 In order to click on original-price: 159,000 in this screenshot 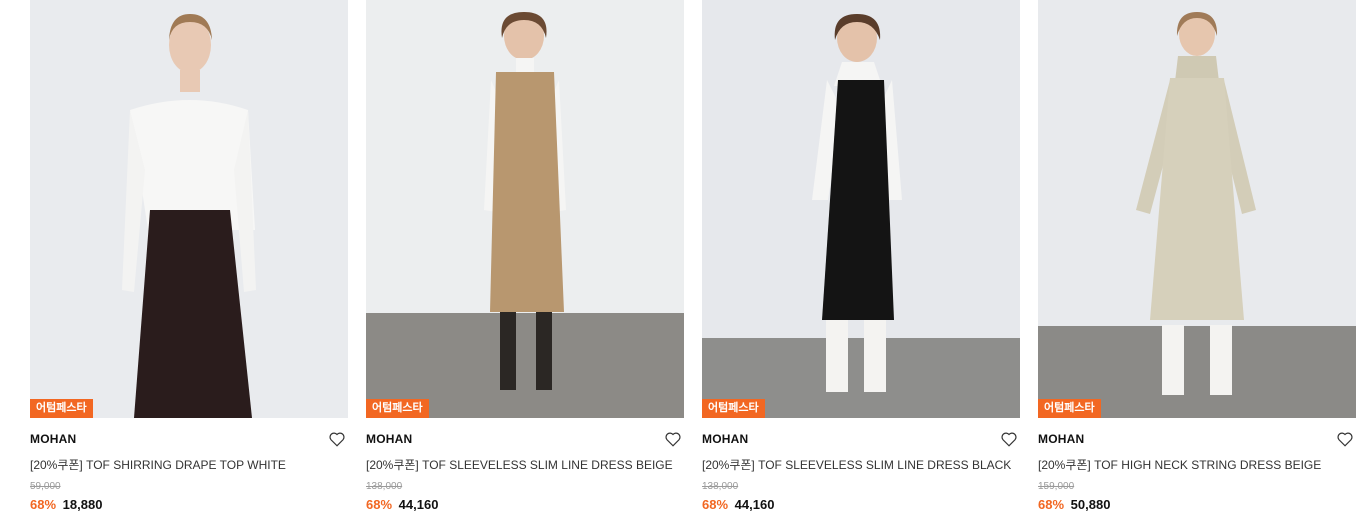, I will do `click(1056, 486)`.